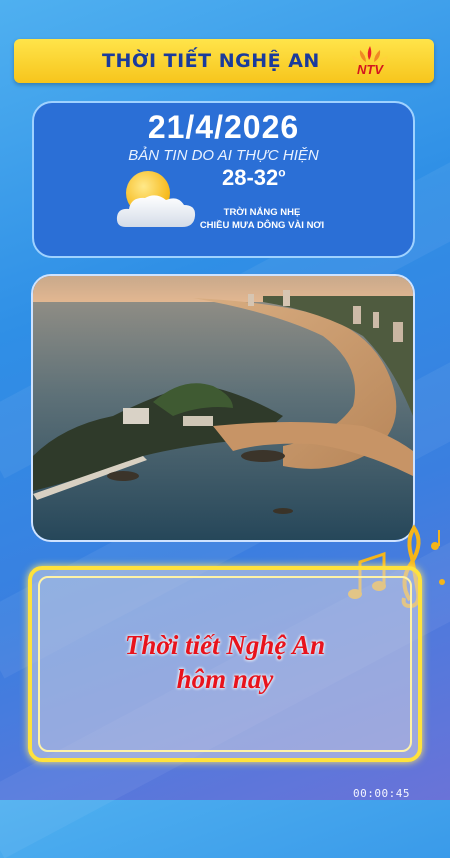  I want to click on caption-text: Thời tiết Nghệ An hôm nay, so click(225, 662).